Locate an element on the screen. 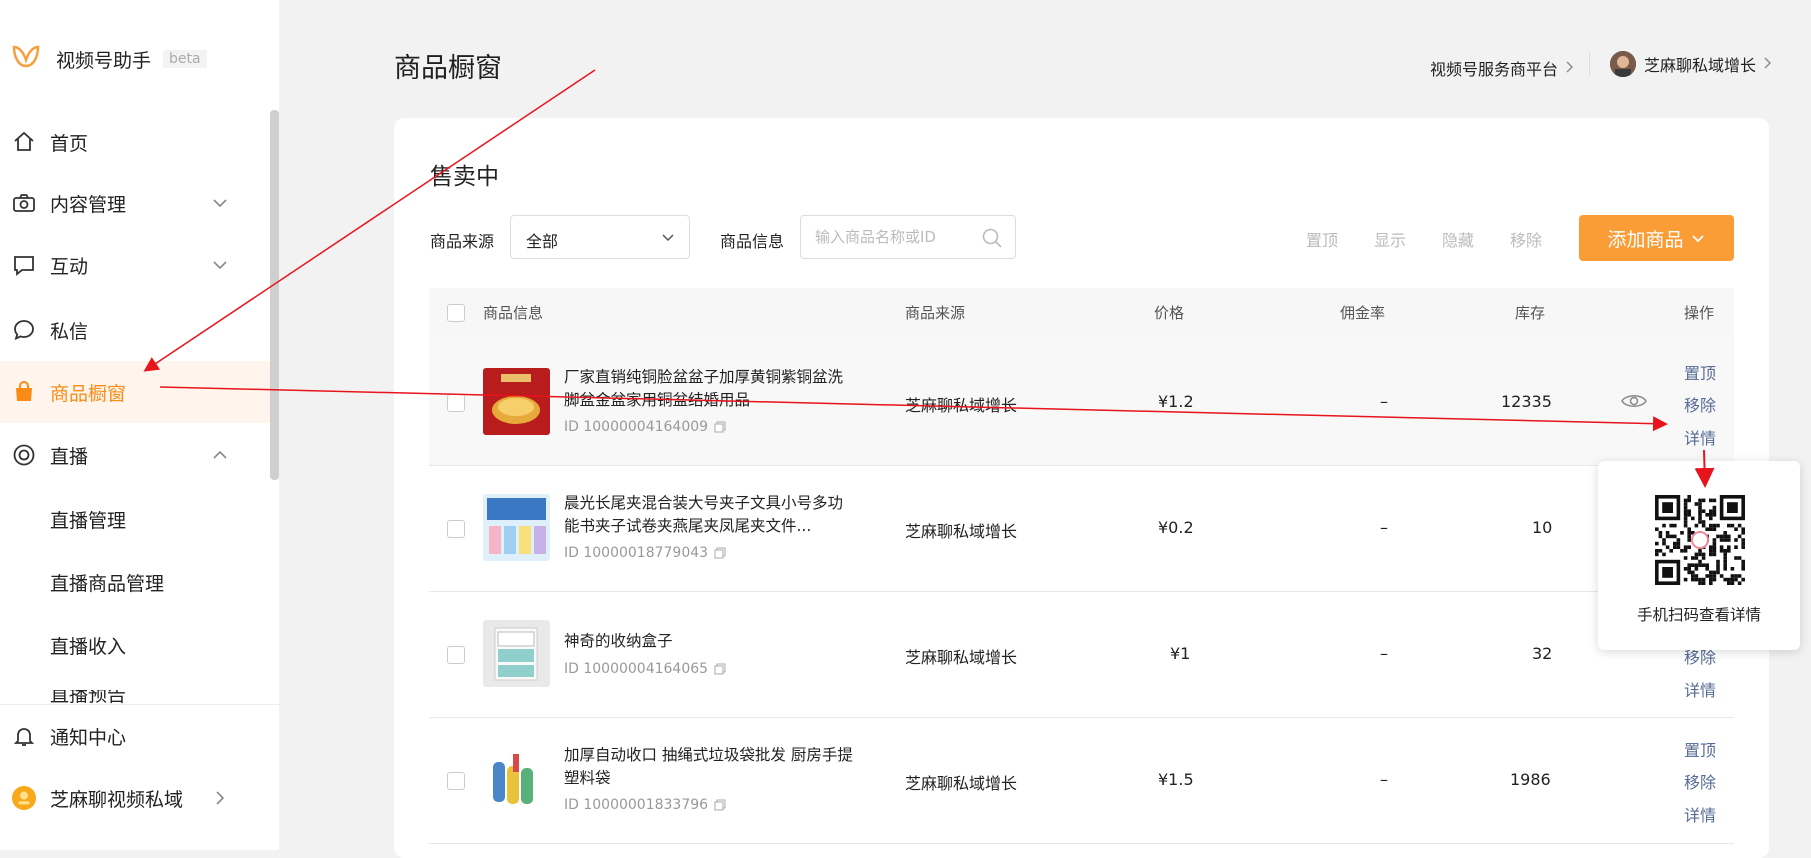 Image resolution: width=1811 pixels, height=858 pixels. sidebar-scrollbar is located at coordinates (274, 295).